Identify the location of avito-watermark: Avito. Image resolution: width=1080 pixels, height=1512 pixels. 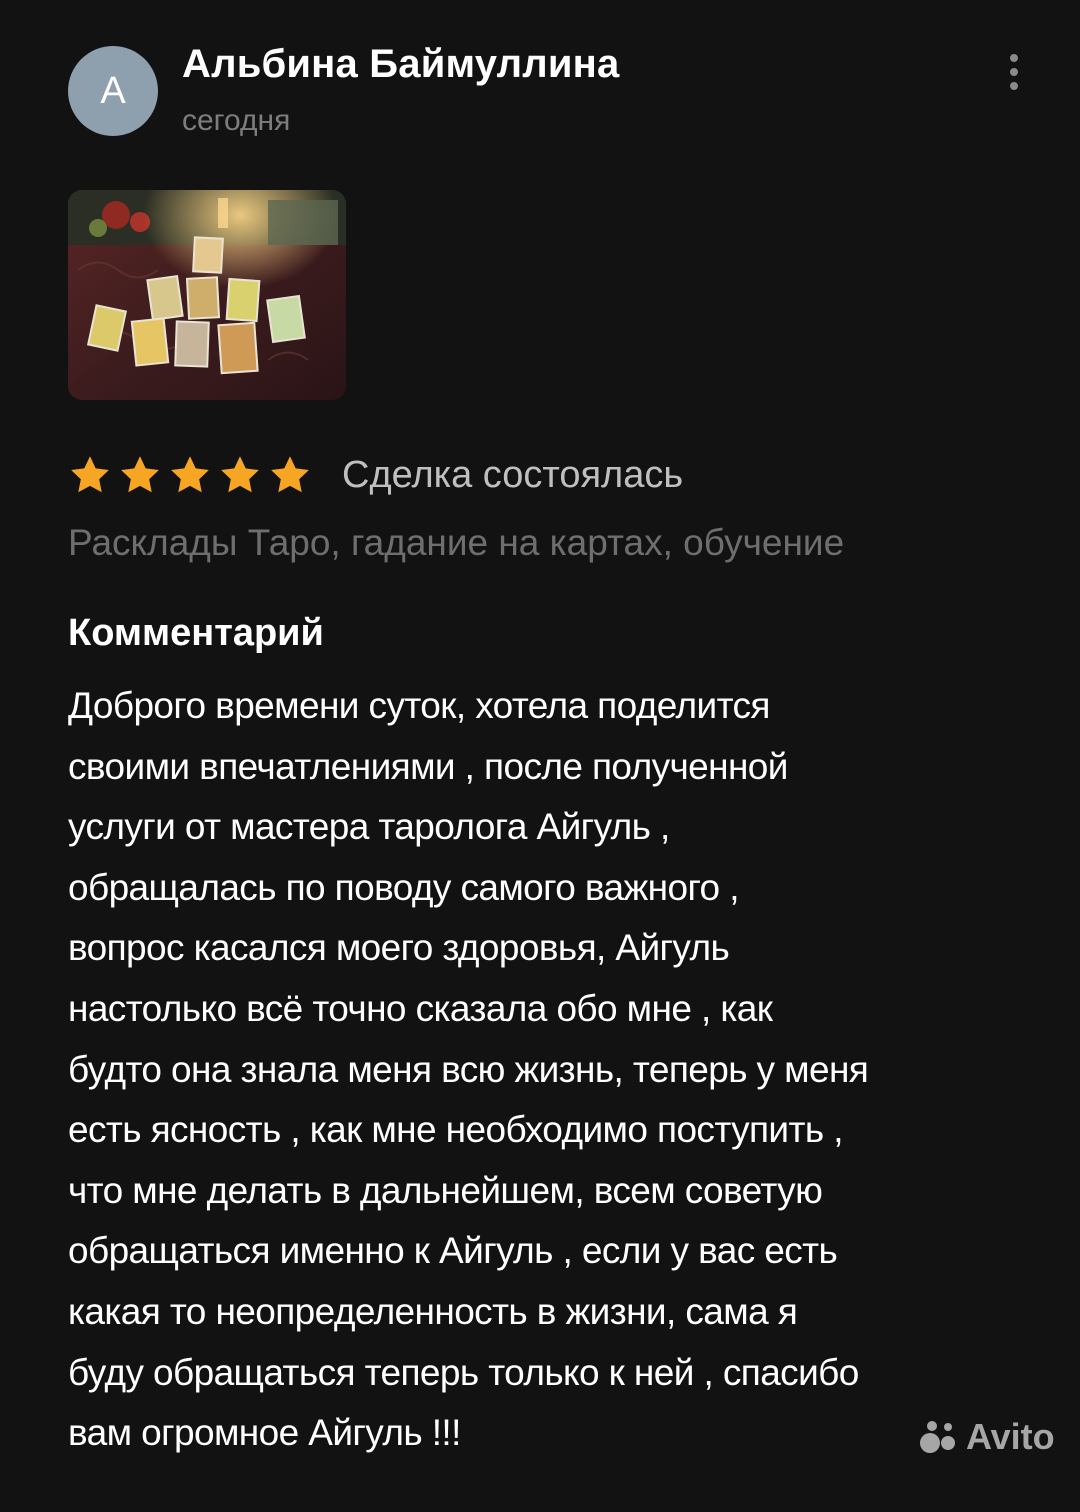
(986, 1437).